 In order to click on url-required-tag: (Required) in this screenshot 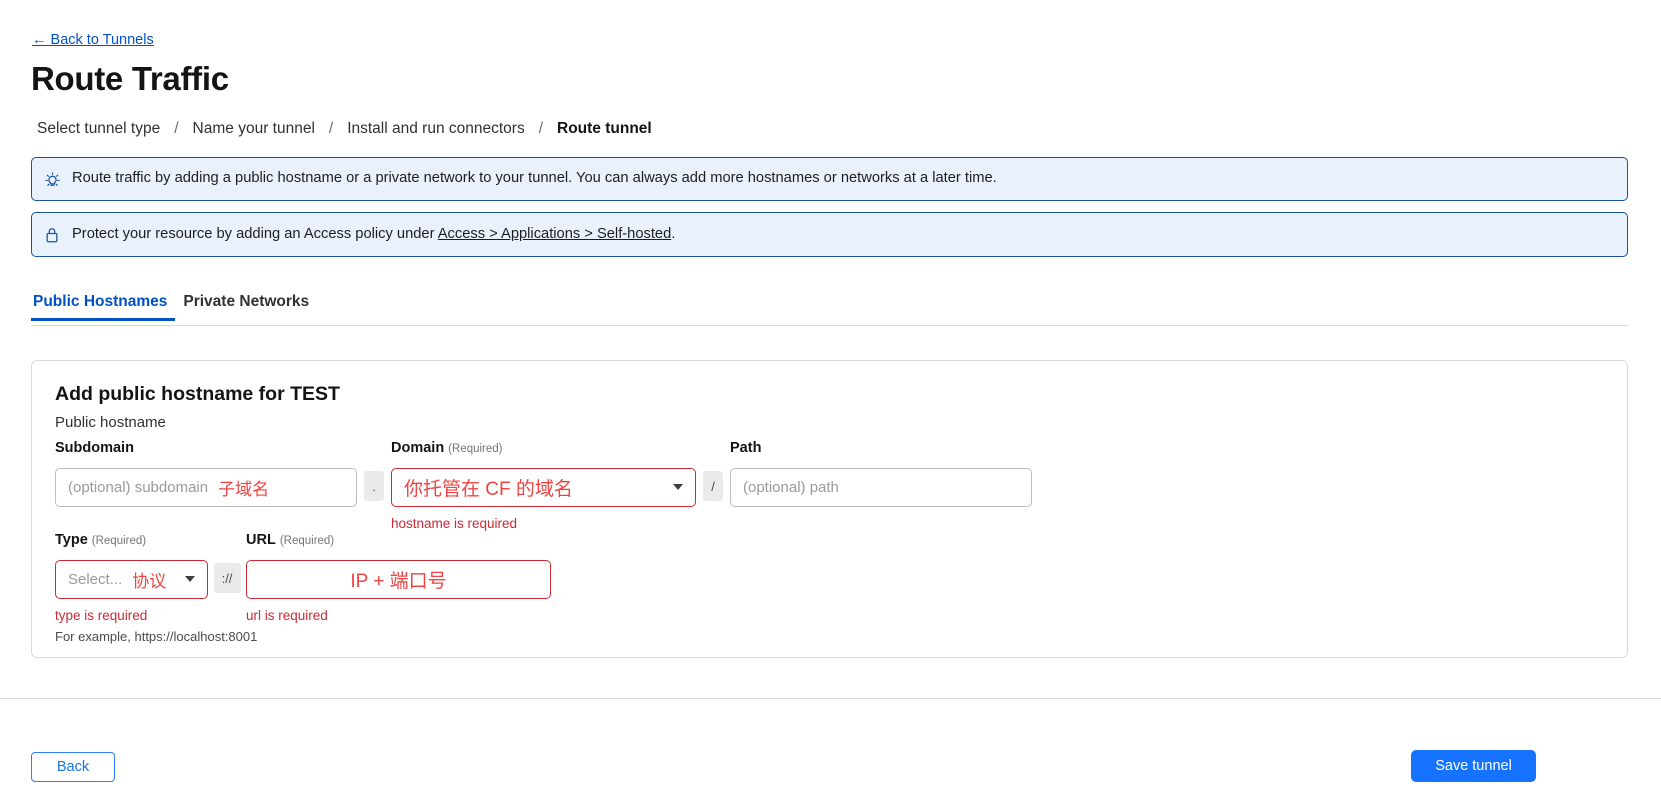, I will do `click(307, 541)`.